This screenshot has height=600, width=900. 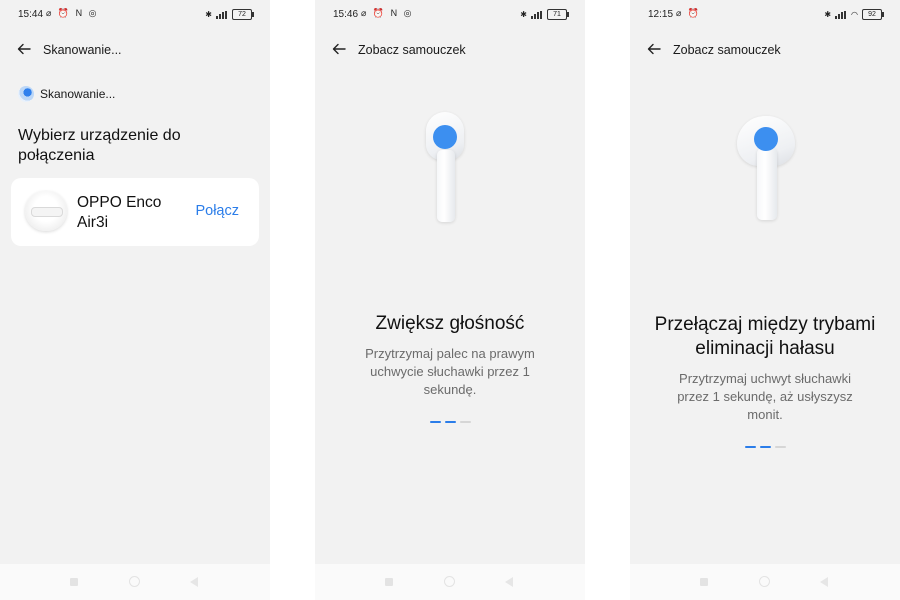 I want to click on status-bar: 15:44 ⌀ ⏰ N ◎ ✱ 72, so click(x=135, y=15).